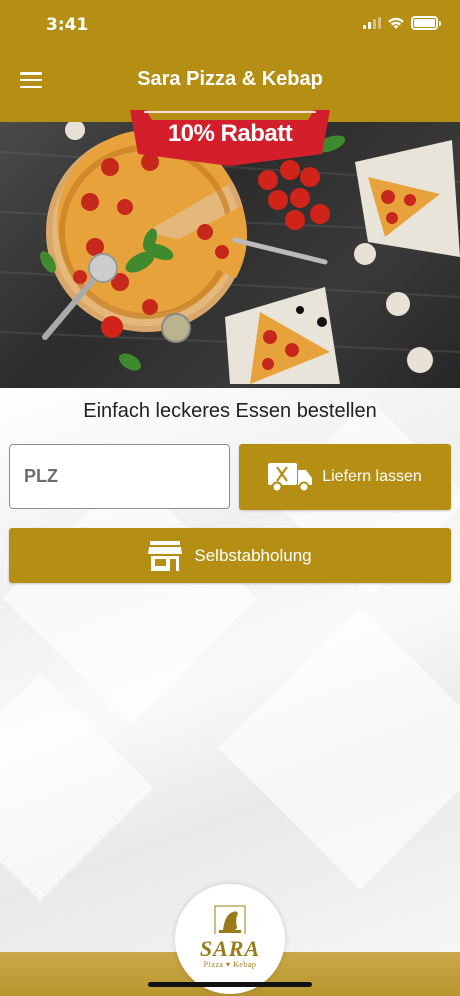 Image resolution: width=460 pixels, height=996 pixels. What do you see at coordinates (230, 79) in the screenshot?
I see `page-title: Sara Pizza & Kebap` at bounding box center [230, 79].